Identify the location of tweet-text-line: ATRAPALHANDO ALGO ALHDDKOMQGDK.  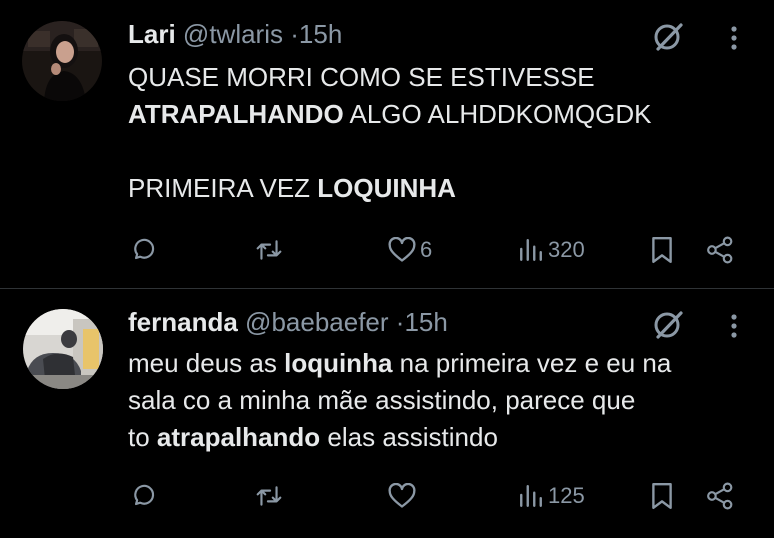
(389, 114).